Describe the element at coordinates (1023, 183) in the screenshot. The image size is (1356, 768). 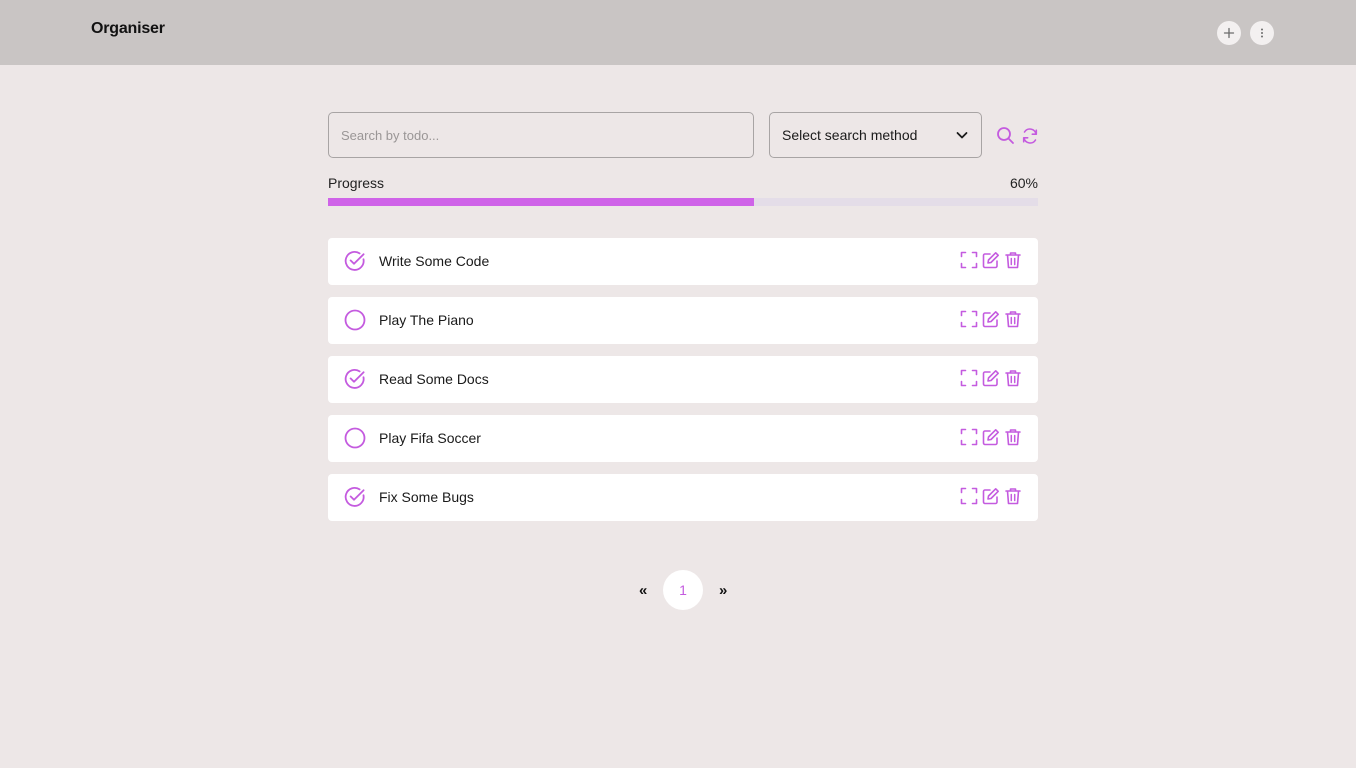
I see `progress-percent: 60%` at that location.